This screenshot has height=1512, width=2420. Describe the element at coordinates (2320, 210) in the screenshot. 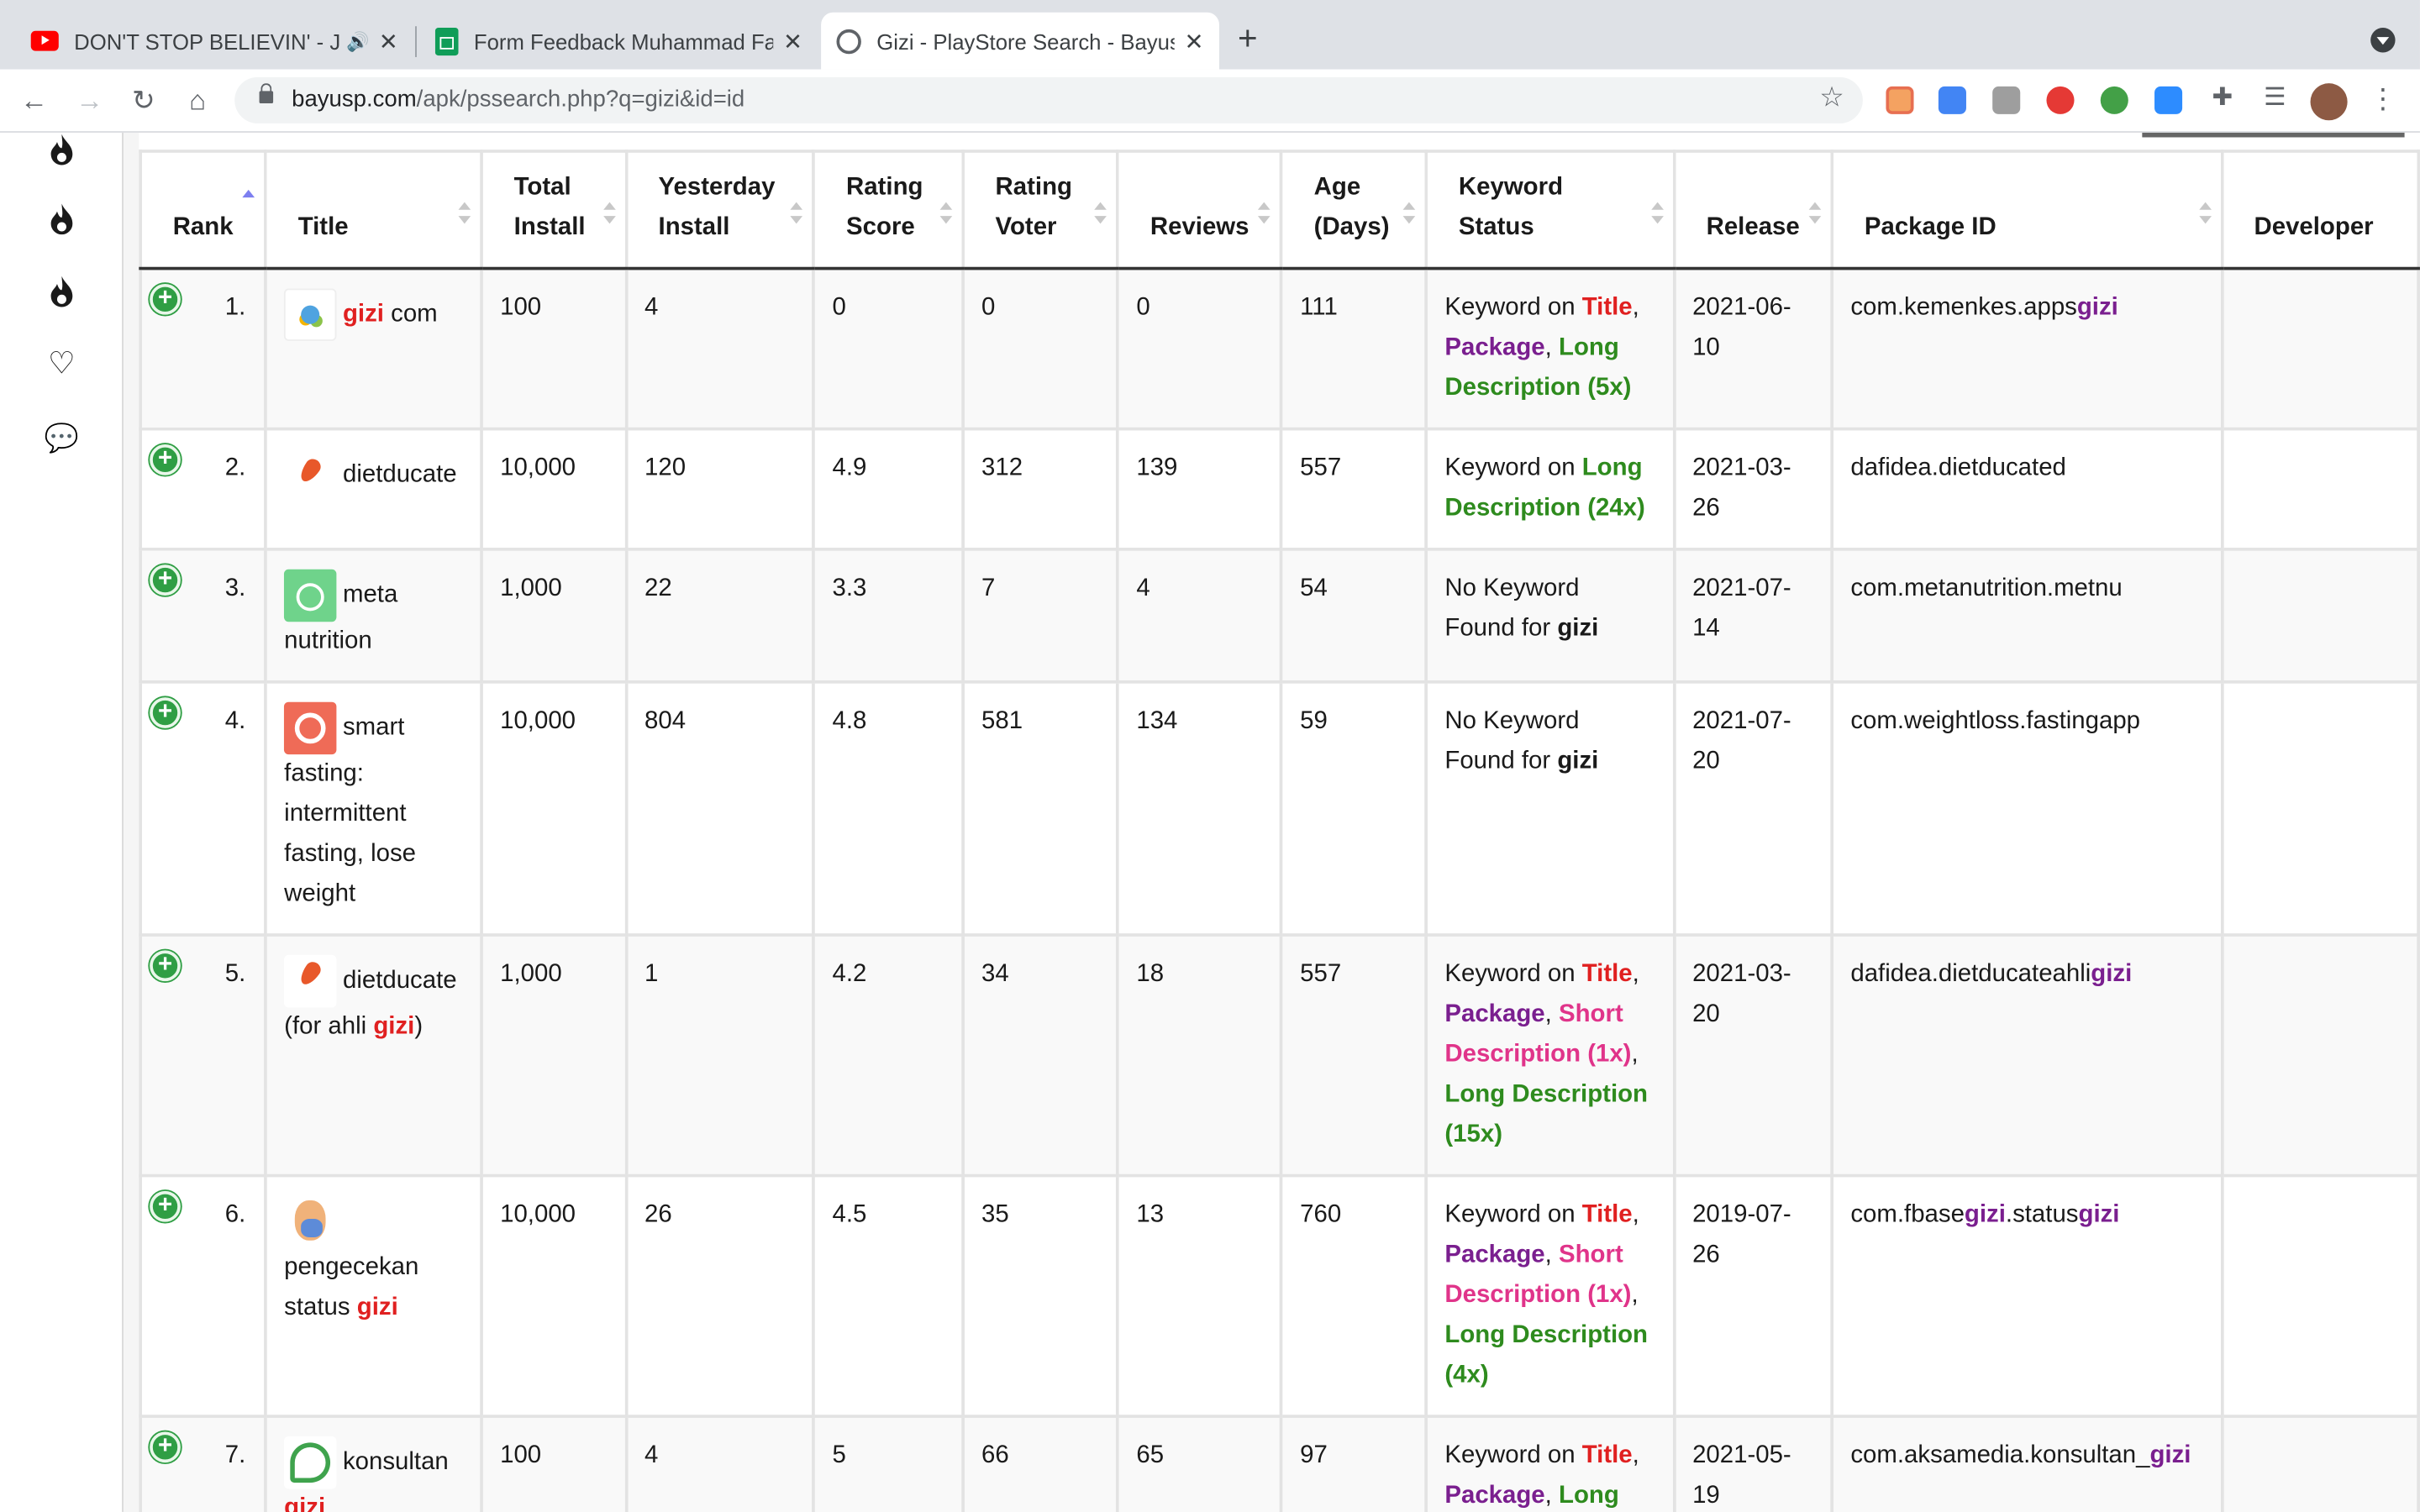

I see `col-developer: Developer` at that location.